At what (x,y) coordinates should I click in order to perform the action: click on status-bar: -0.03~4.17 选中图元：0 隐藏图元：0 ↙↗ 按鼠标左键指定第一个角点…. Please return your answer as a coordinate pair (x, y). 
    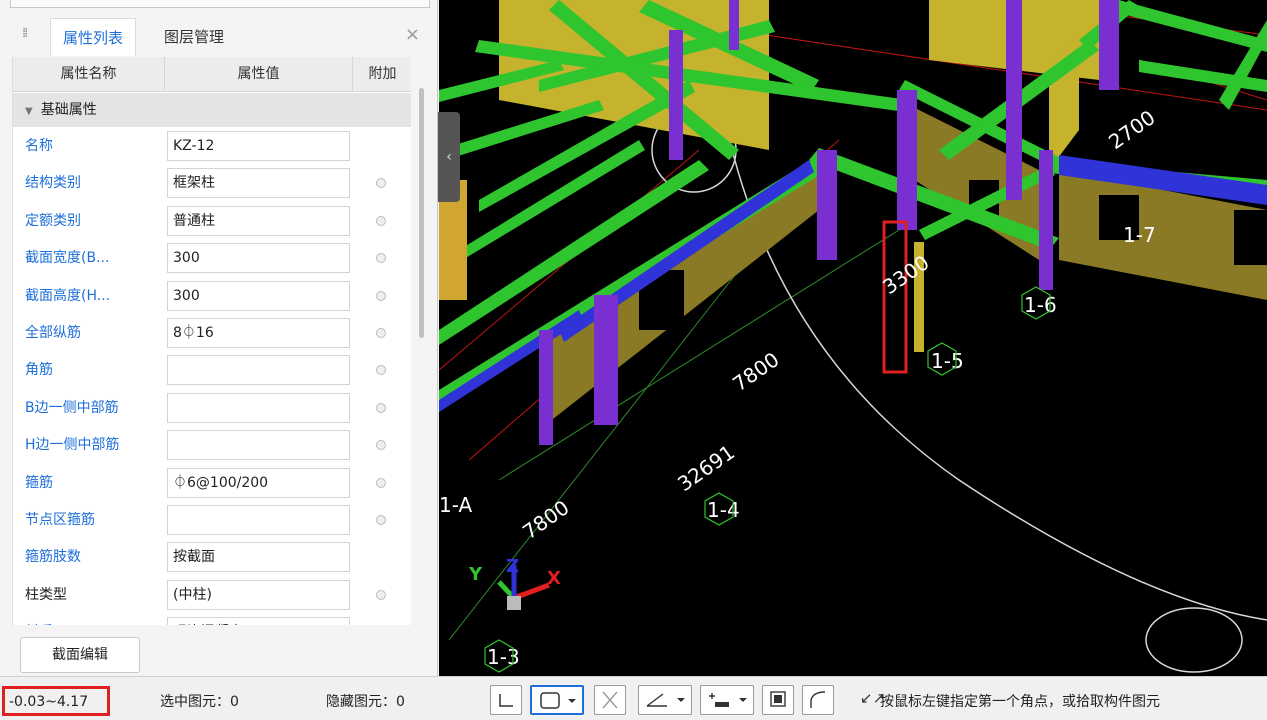
    Looking at the image, I should click on (633, 698).